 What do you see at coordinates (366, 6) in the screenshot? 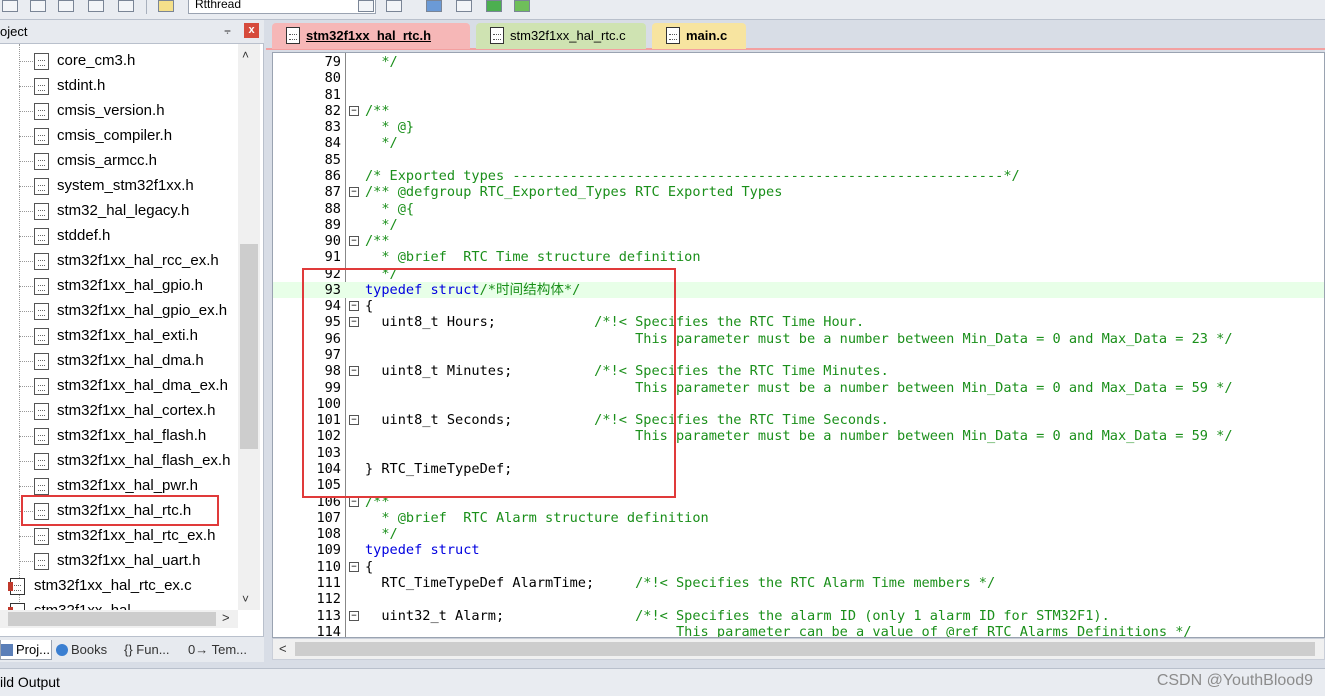
I see `dropdown-arrow-icon` at bounding box center [366, 6].